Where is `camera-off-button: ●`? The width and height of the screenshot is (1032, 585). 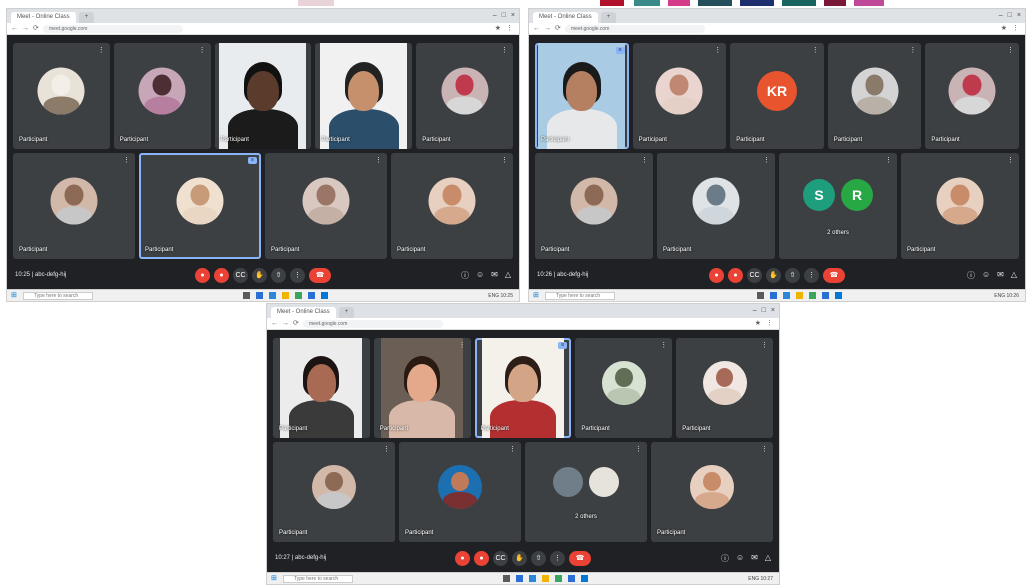
camera-off-button: ● is located at coordinates (221, 275).